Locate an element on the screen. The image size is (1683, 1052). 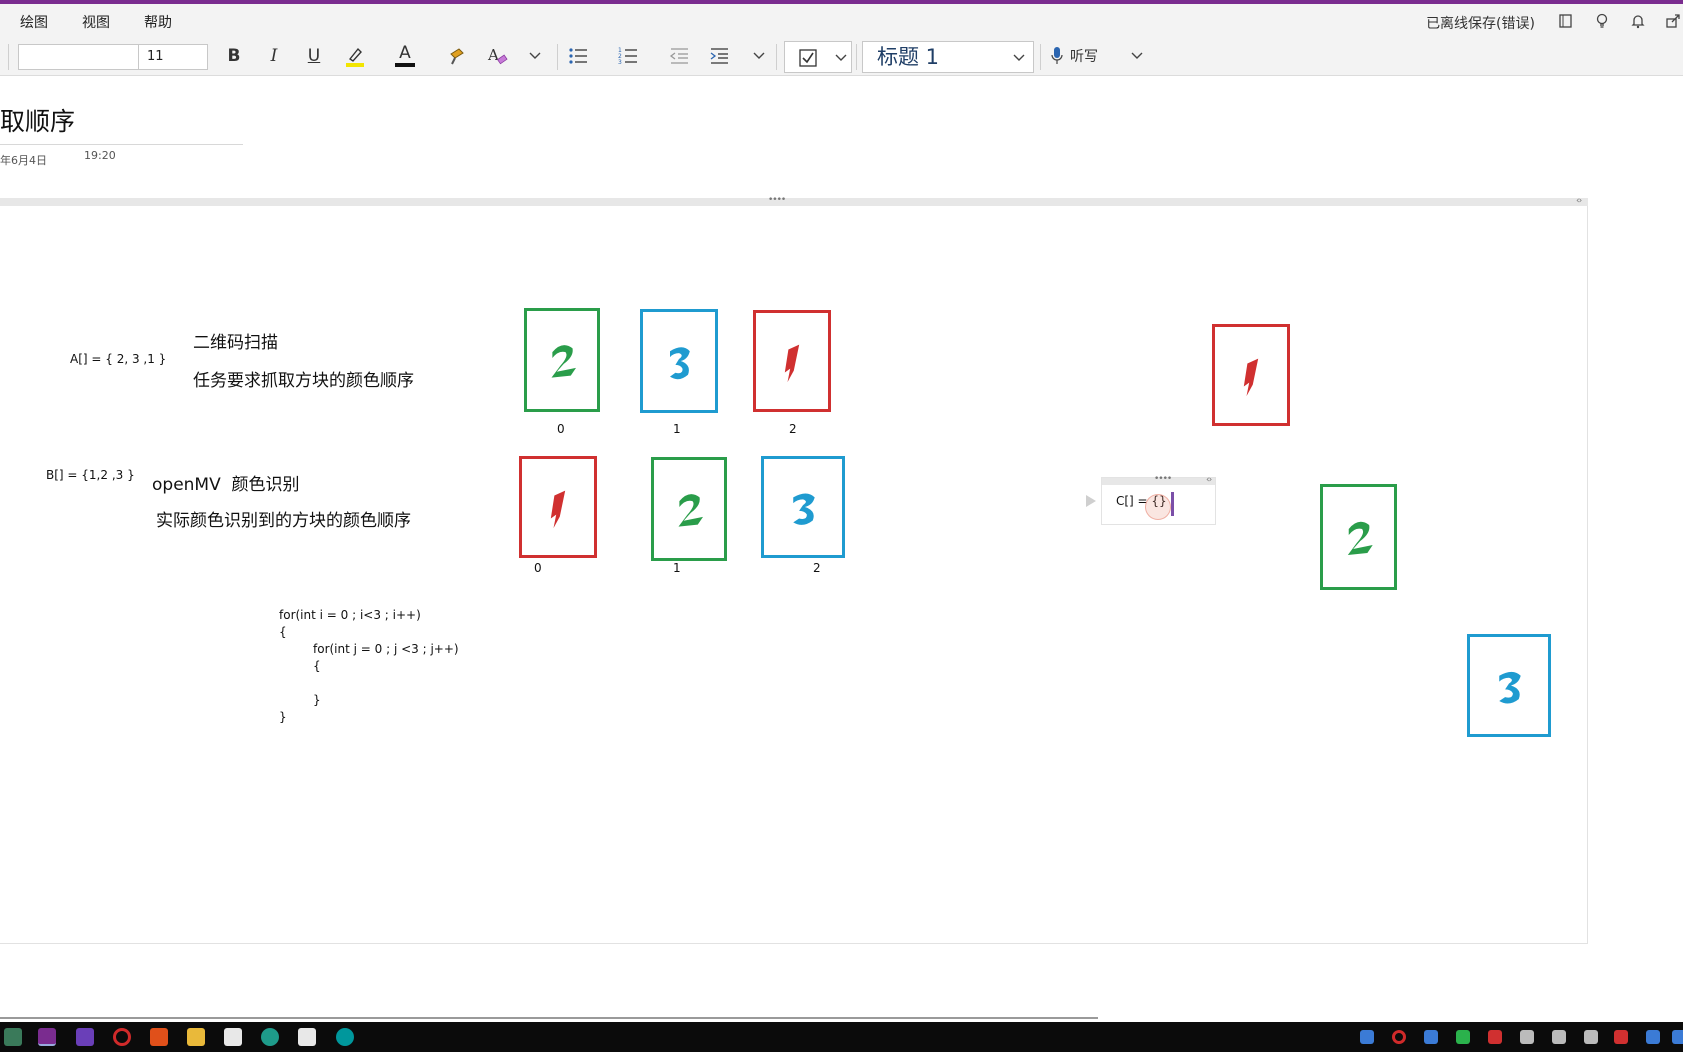
bullet-list-icon is located at coordinates (578, 56).